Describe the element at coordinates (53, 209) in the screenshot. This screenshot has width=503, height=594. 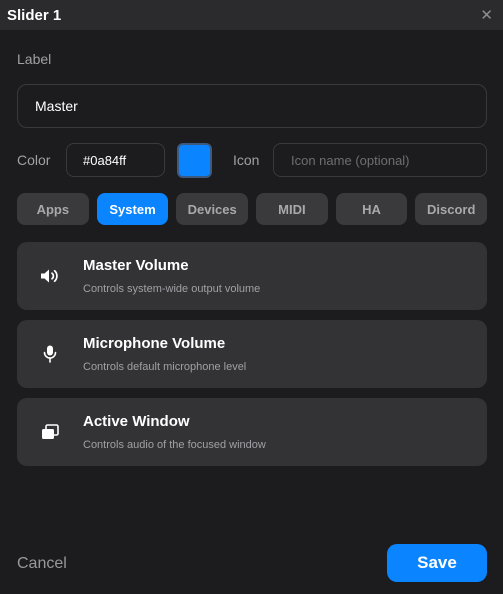
I see `tab-apps: Apps` at that location.